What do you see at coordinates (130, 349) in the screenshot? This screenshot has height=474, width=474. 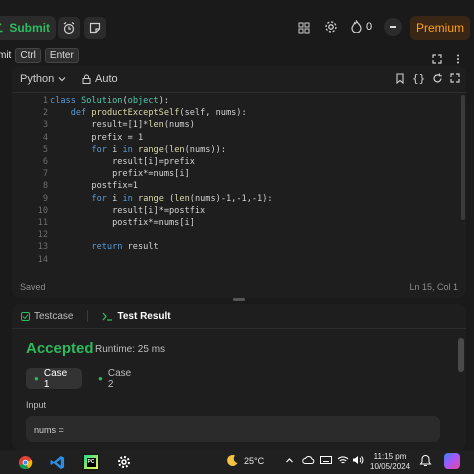 I see `runtime-text: Runtime: 25 ms` at bounding box center [130, 349].